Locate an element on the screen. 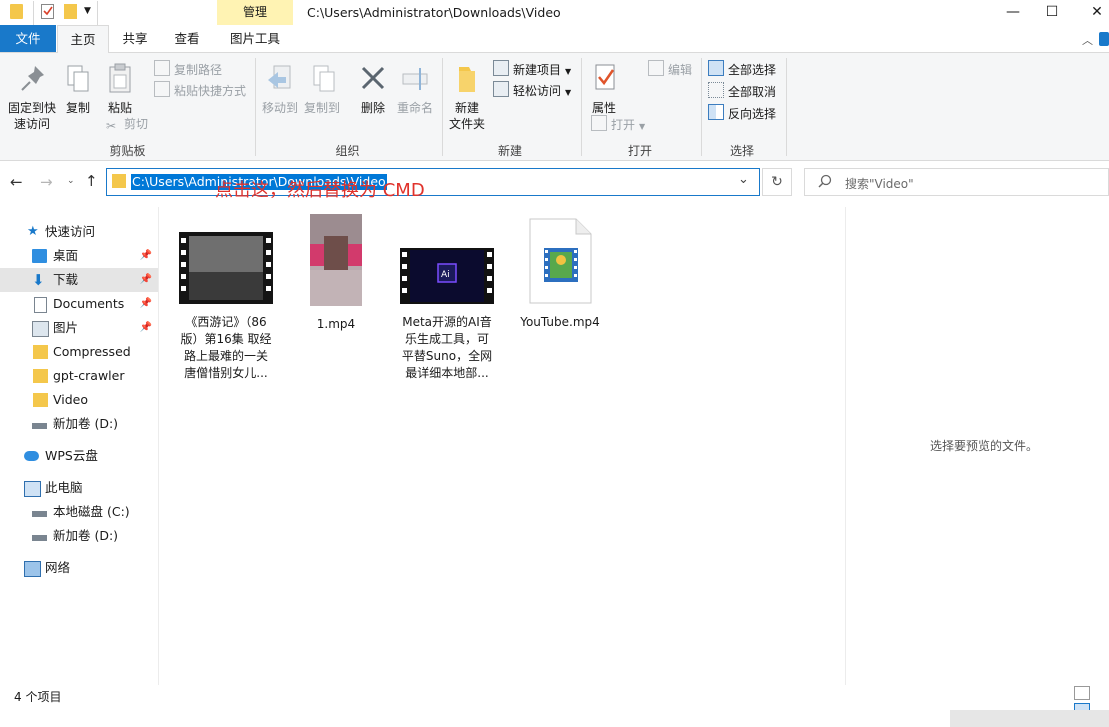  tab-share: 共享 is located at coordinates (135, 38).